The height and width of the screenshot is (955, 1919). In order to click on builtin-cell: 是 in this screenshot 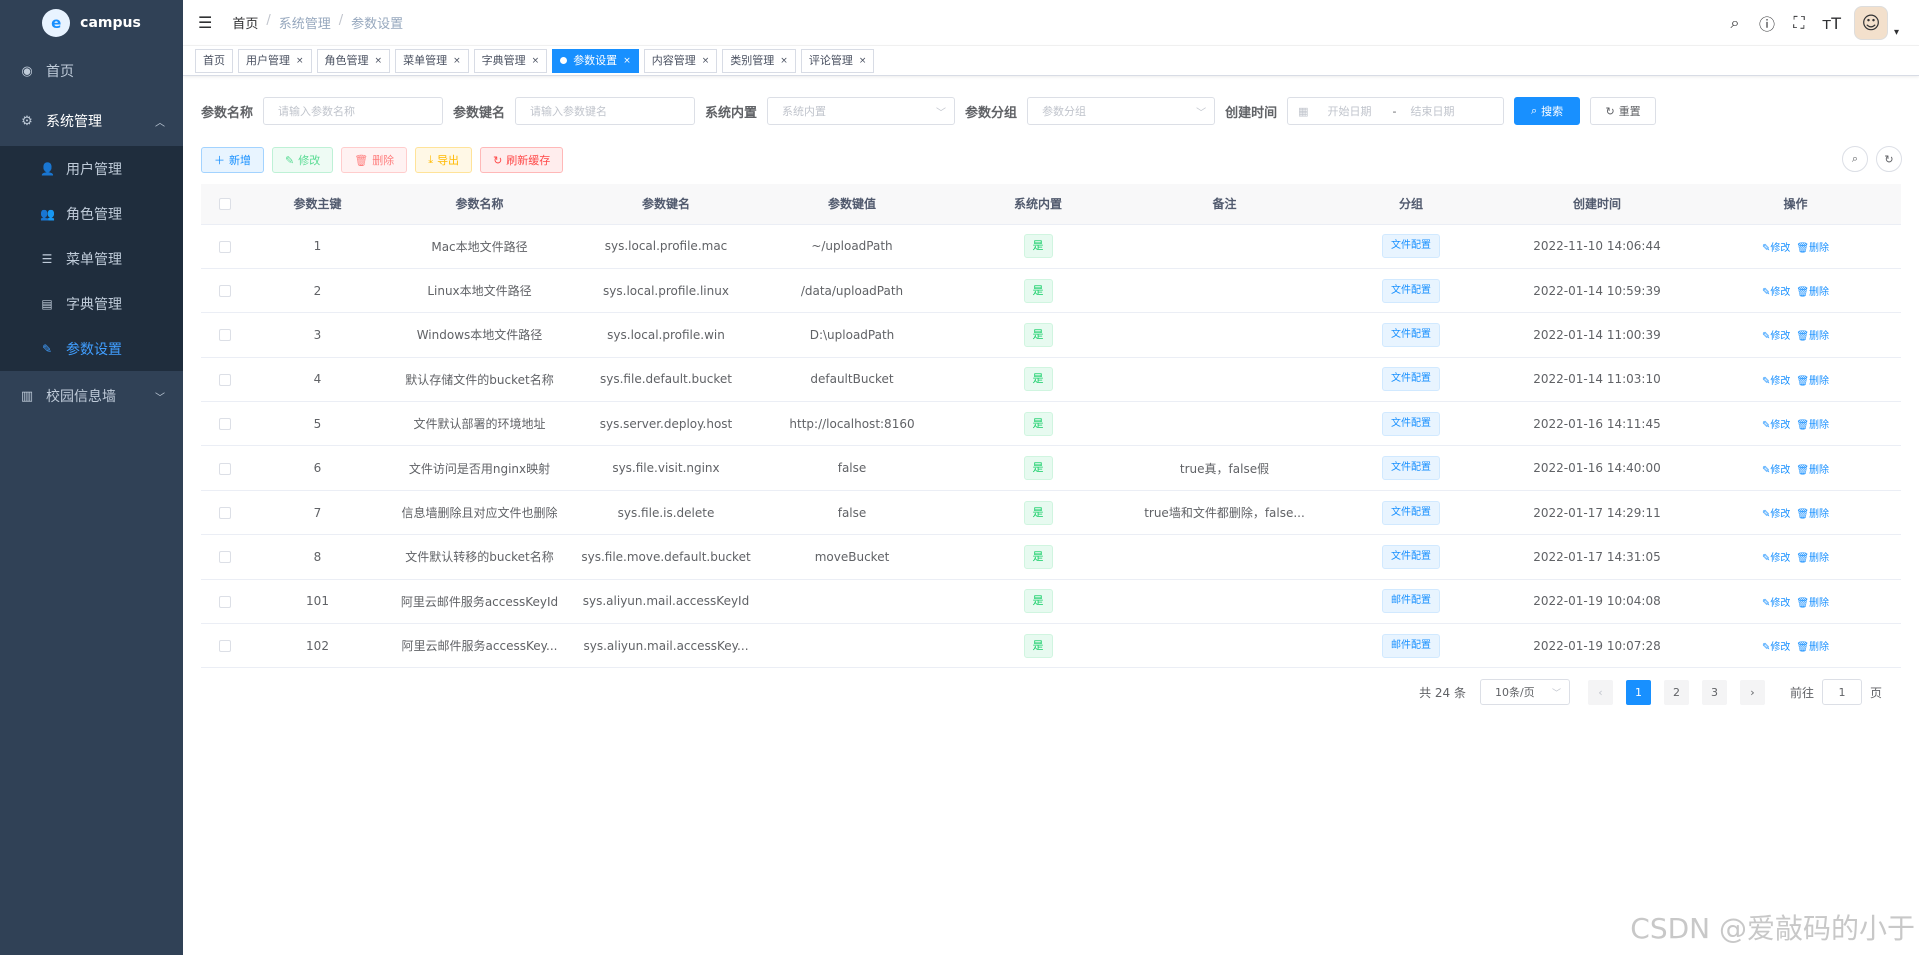, I will do `click(1038, 602)`.